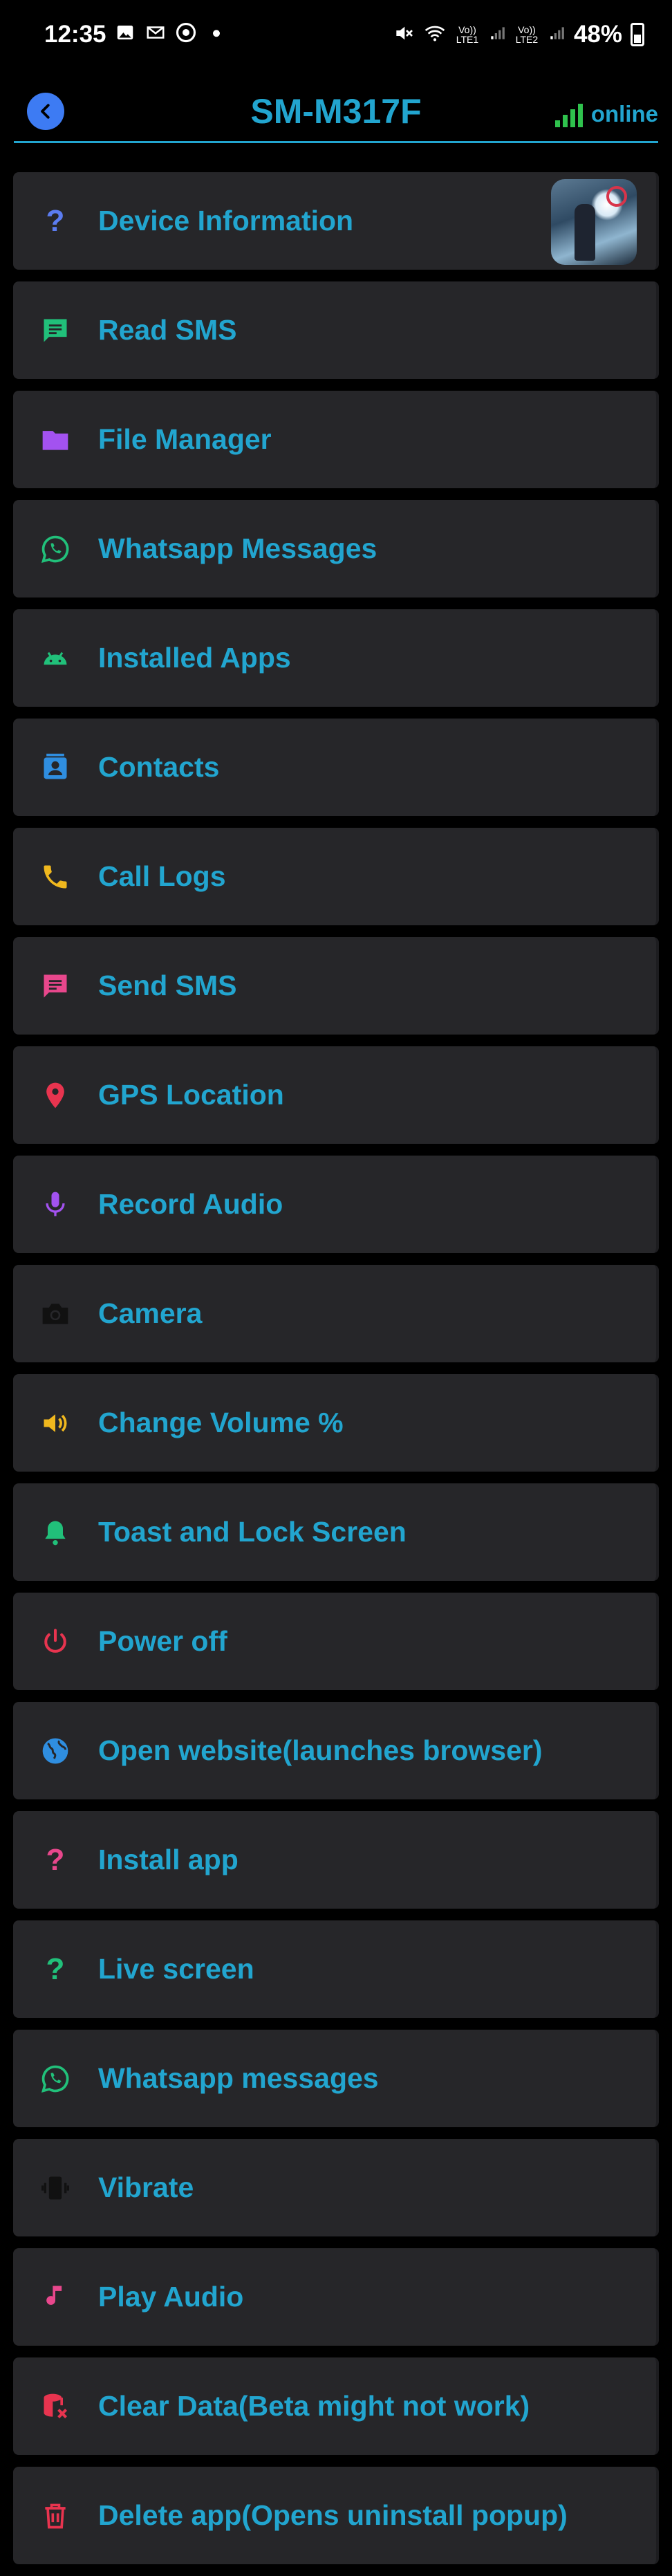  Describe the element at coordinates (336, 1860) in the screenshot. I see `menu-item-install-app: ? Install app` at that location.